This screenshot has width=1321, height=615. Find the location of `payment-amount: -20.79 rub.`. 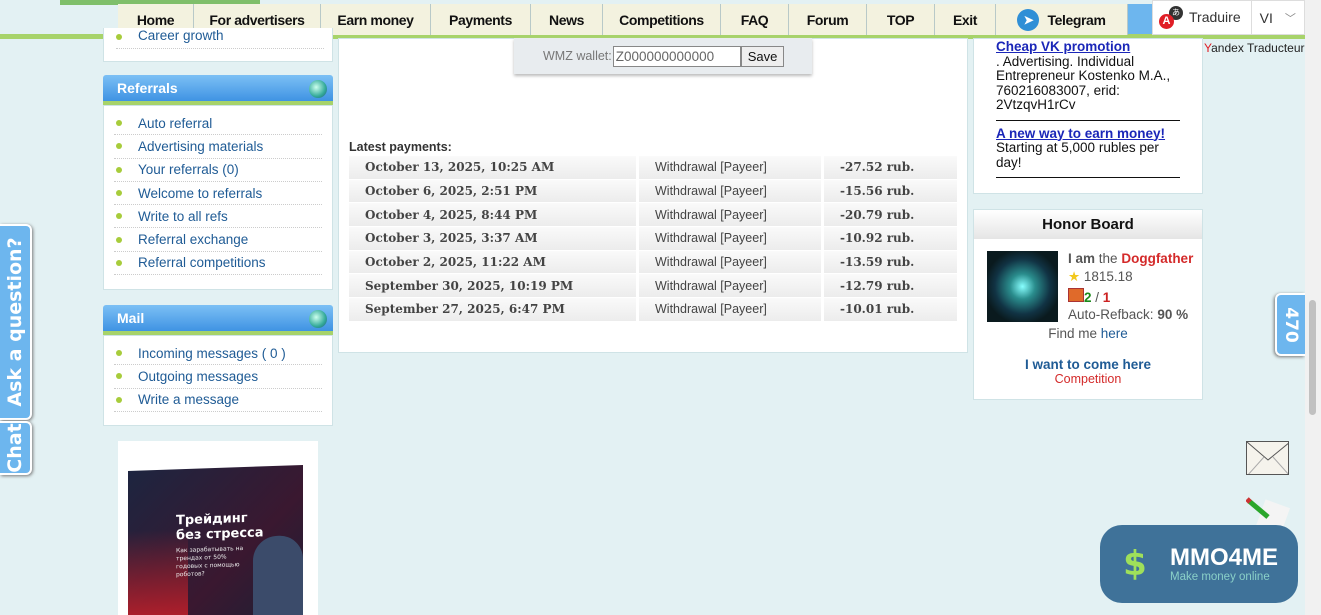

payment-amount: -20.79 rub. is located at coordinates (890, 215).